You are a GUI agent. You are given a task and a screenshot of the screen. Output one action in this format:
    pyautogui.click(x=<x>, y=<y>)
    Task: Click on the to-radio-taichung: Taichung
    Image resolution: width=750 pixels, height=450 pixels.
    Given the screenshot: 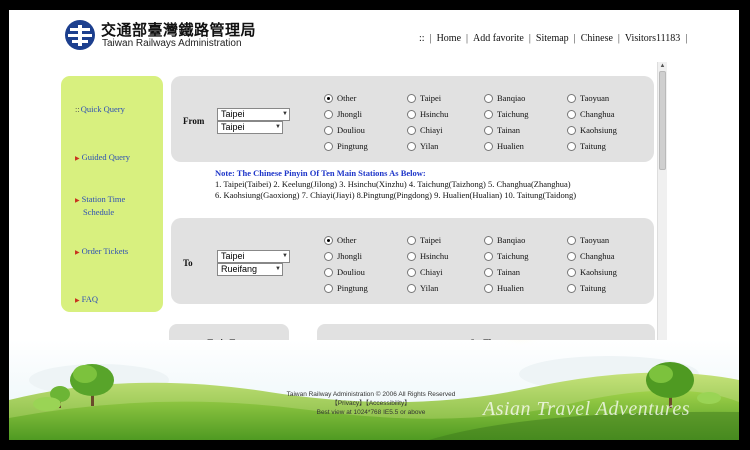 What is the action you would take?
    pyautogui.click(x=506, y=256)
    